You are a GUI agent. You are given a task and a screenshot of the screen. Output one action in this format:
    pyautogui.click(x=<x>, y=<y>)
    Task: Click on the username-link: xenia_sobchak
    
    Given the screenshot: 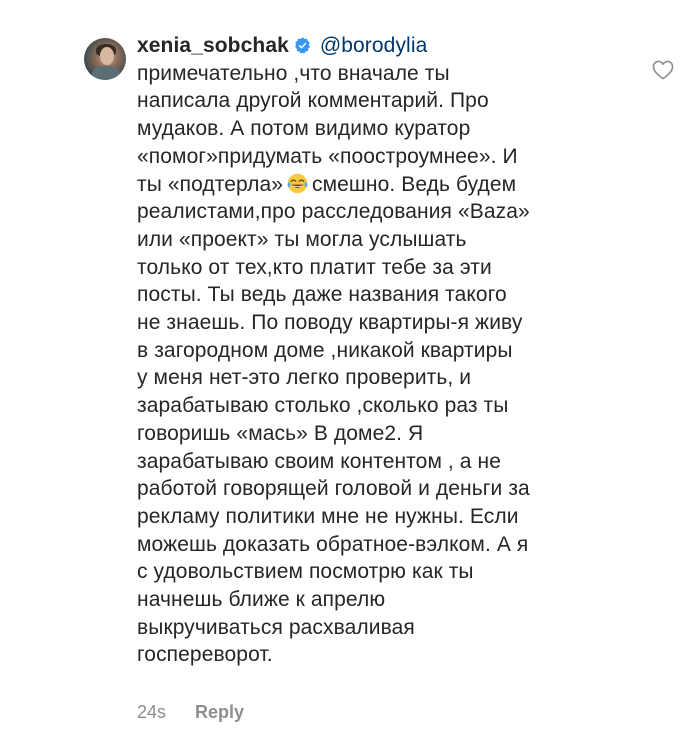 What is the action you would take?
    pyautogui.click(x=213, y=45)
    